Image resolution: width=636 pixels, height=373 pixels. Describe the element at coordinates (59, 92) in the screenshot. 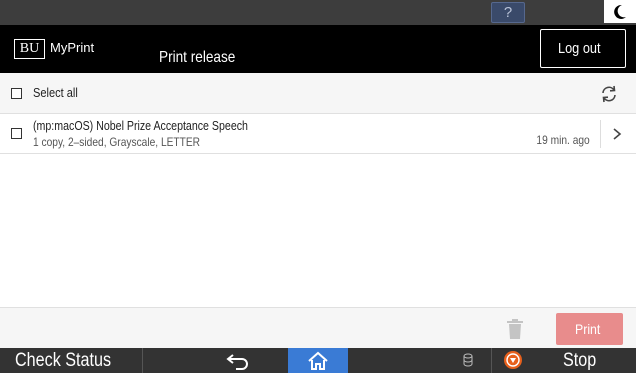

I see `select-all-label: Select all` at that location.